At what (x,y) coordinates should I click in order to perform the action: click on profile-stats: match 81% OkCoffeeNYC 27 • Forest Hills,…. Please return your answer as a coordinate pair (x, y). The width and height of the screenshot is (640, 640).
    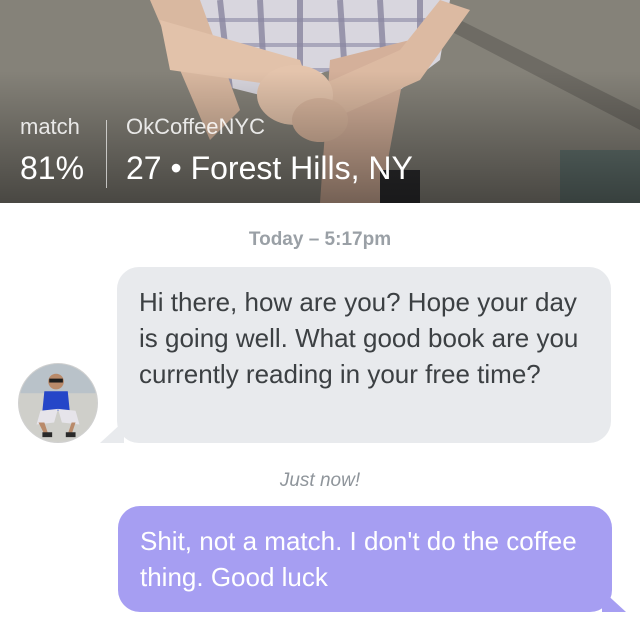
    Looking at the image, I should click on (320, 152).